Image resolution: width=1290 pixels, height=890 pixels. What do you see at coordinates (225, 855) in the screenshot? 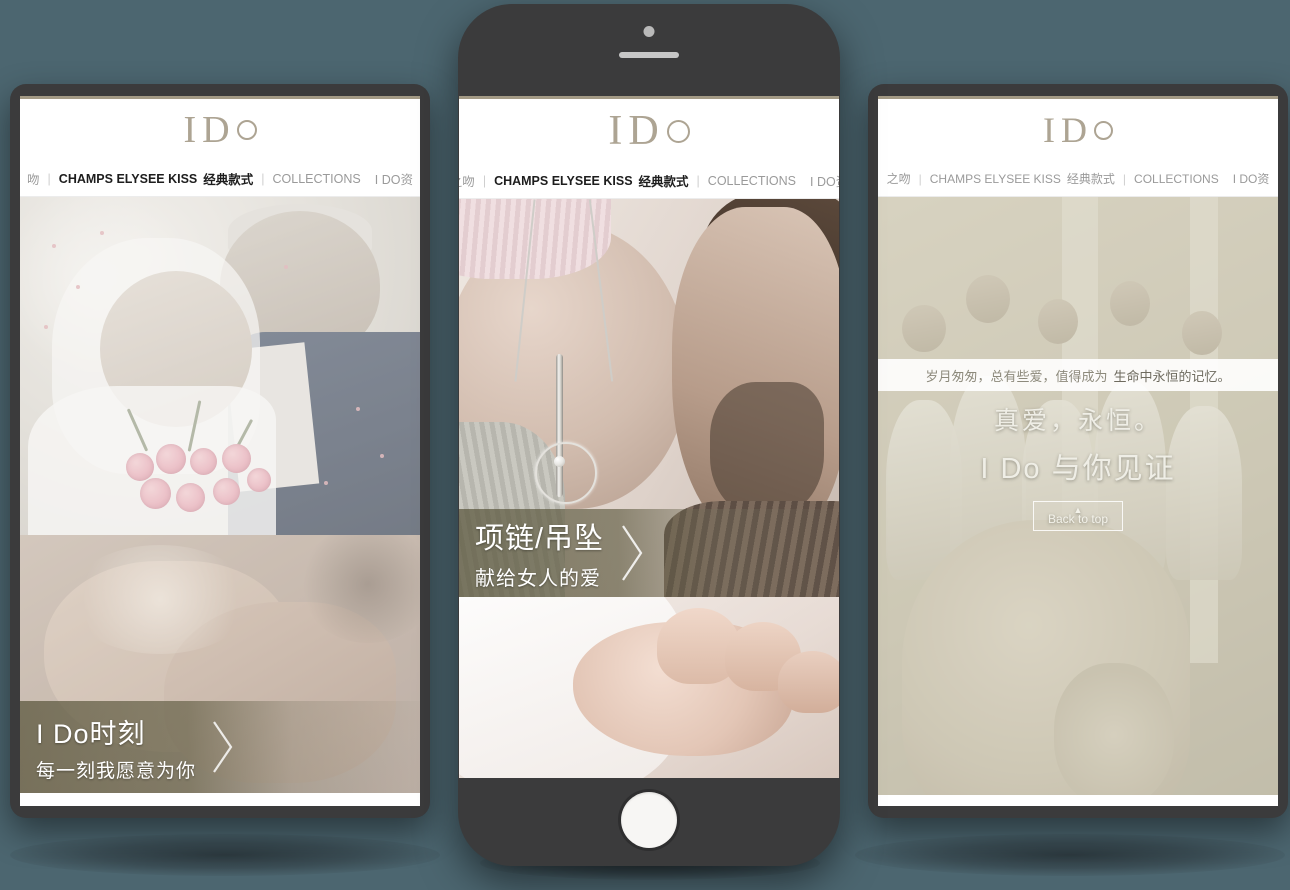
I see `device-shadow-left` at bounding box center [225, 855].